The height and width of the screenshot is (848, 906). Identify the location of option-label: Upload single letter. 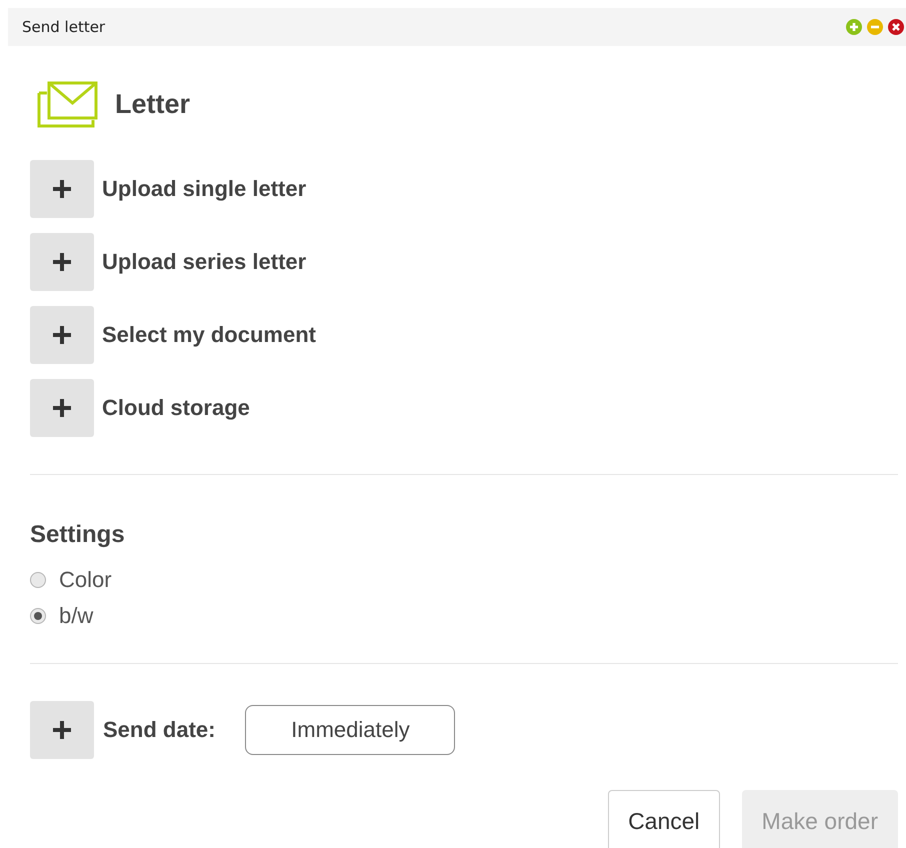
(204, 189).